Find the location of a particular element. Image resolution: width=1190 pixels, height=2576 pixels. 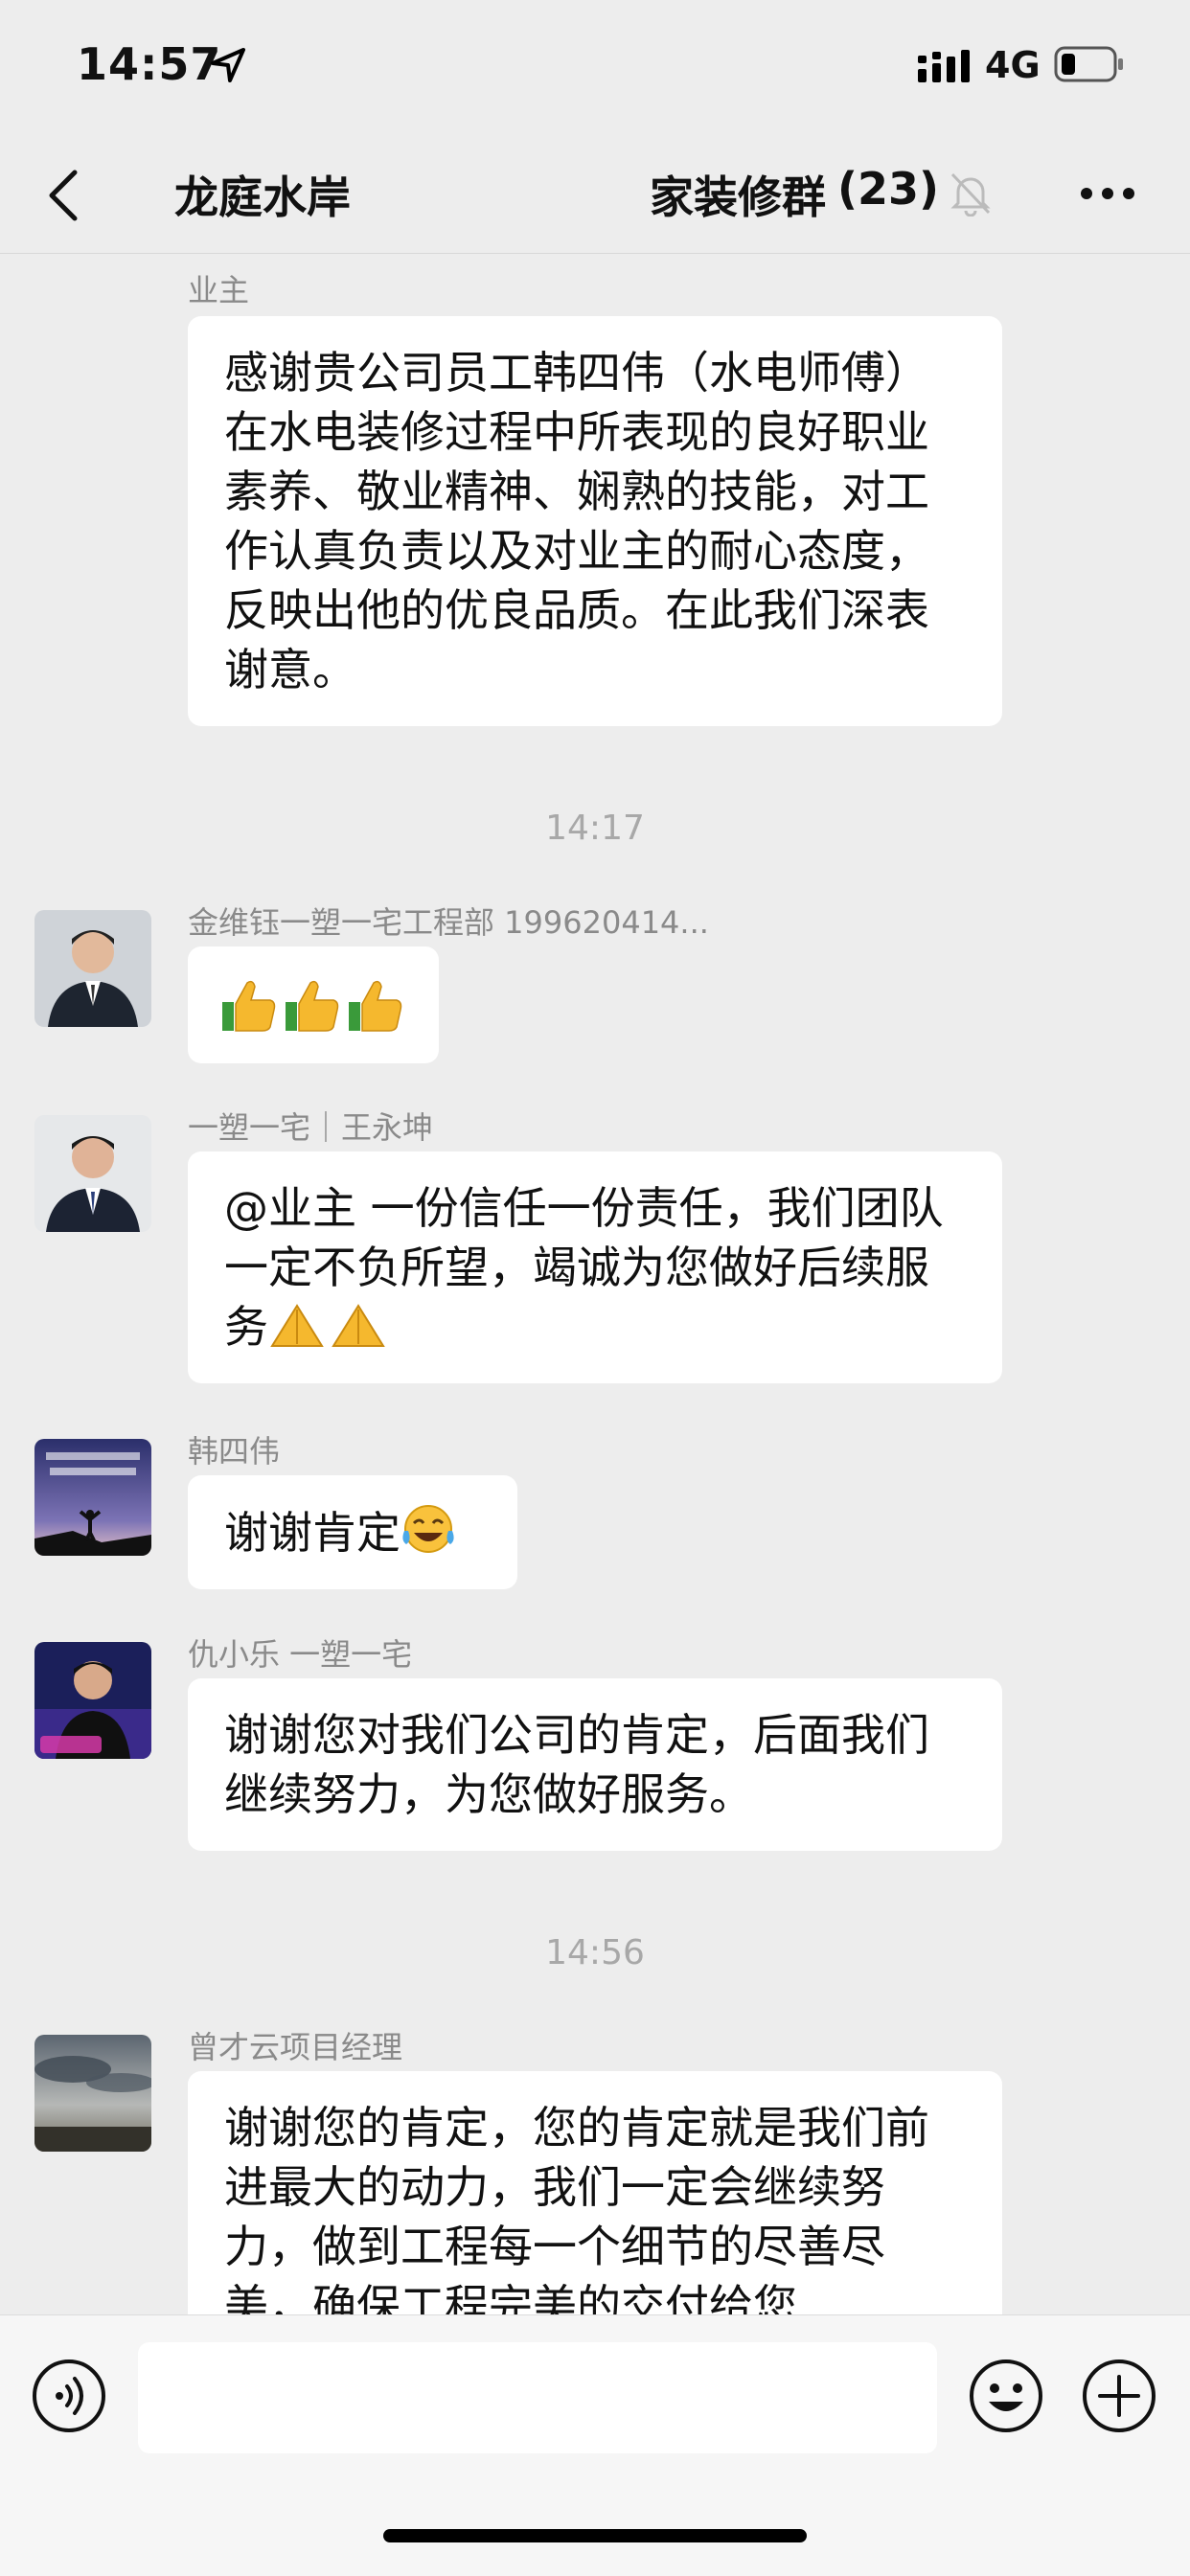

message-bubble is located at coordinates (313, 1004).